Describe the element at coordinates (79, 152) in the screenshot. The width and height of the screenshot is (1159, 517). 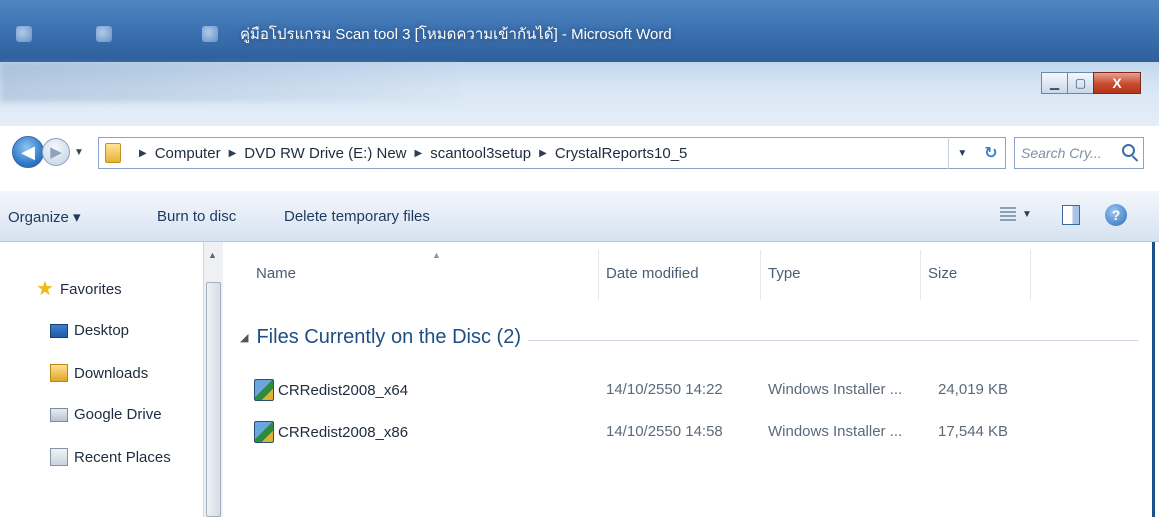
I see `recent-pages-dropdown-icon: ▼` at that location.